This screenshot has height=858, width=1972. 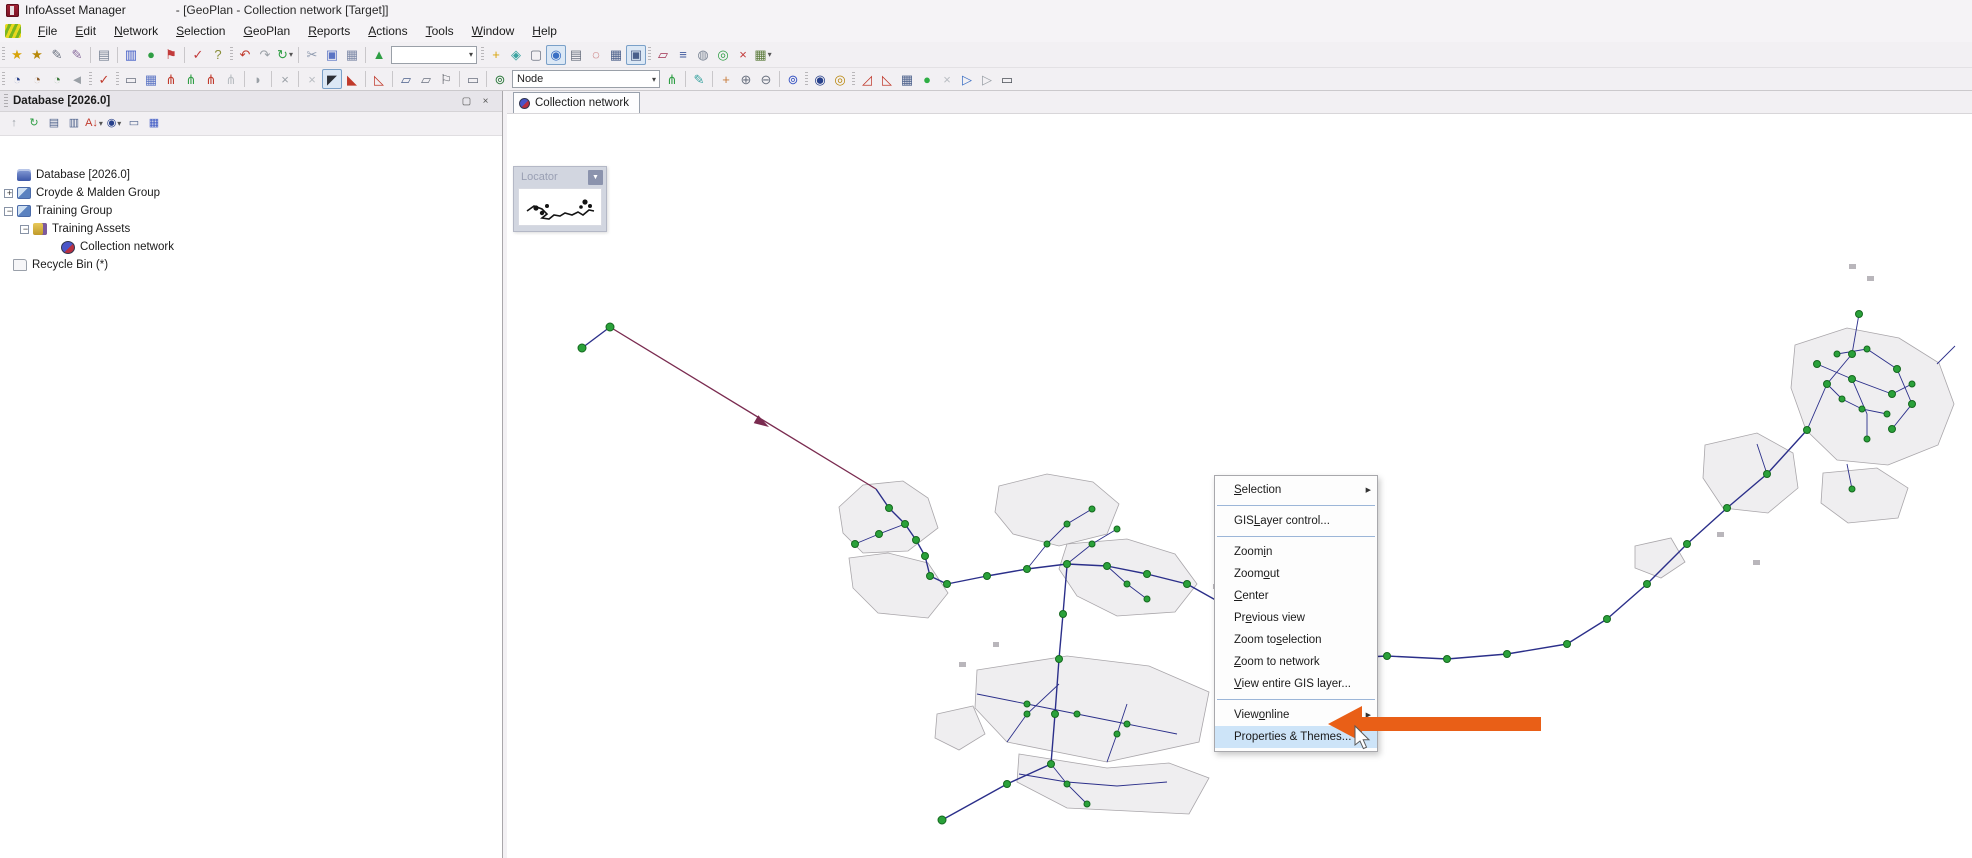 I want to click on pan-hand-icon: + ▾ ▾, so click(x=726, y=79).